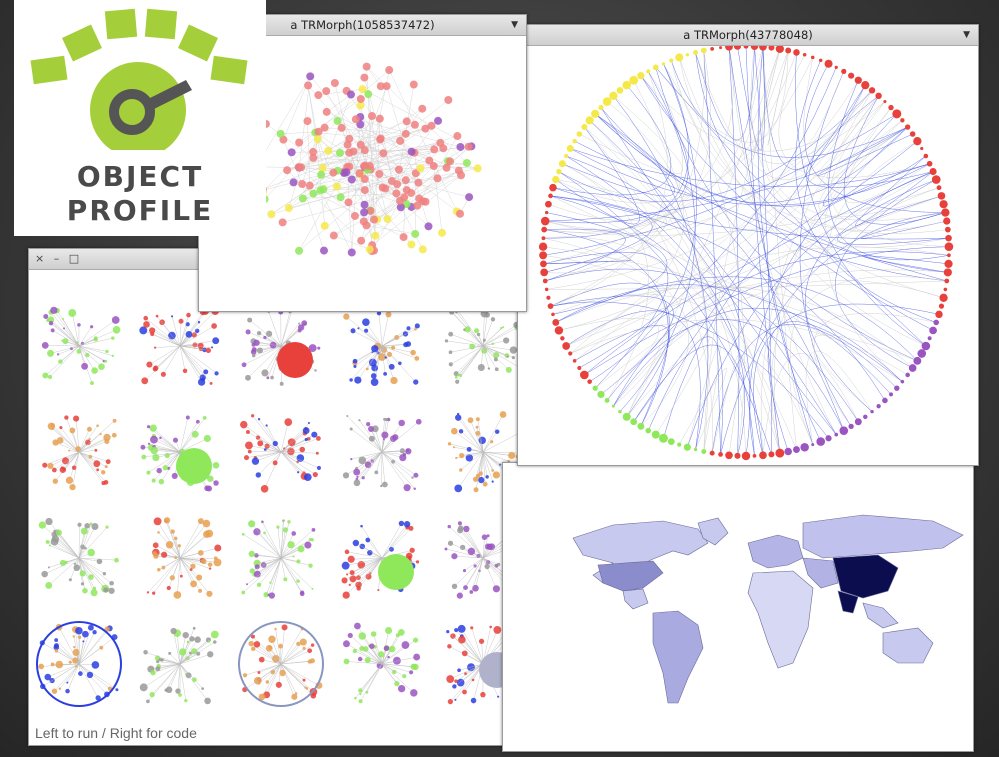 Image resolution: width=999 pixels, height=757 pixels. Describe the element at coordinates (281, 452) in the screenshot. I see `thumbnail-radial-purple` at that location.